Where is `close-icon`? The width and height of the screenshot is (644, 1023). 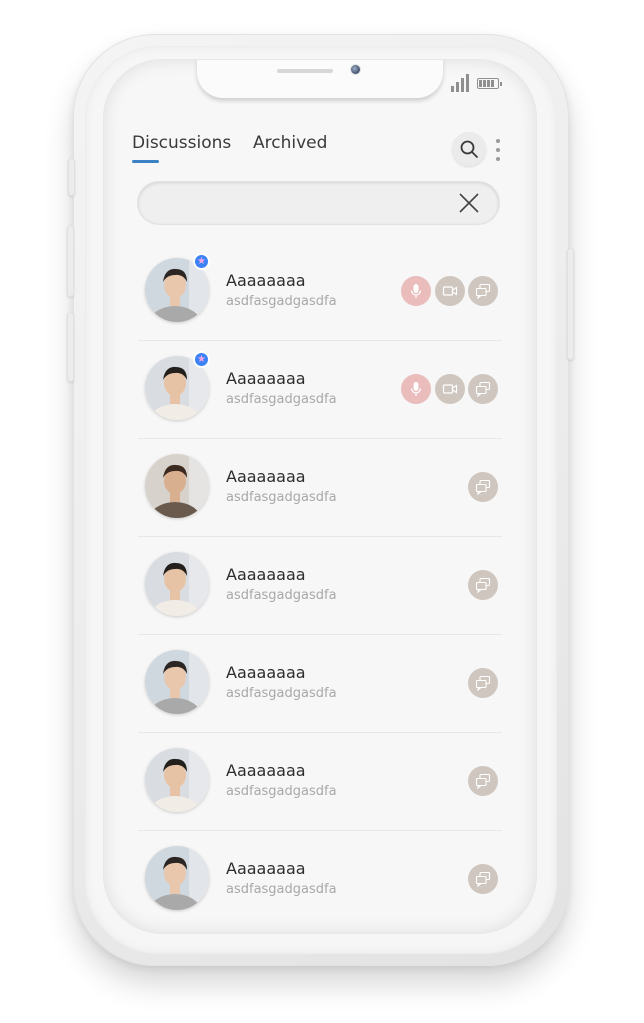
close-icon is located at coordinates (469, 203).